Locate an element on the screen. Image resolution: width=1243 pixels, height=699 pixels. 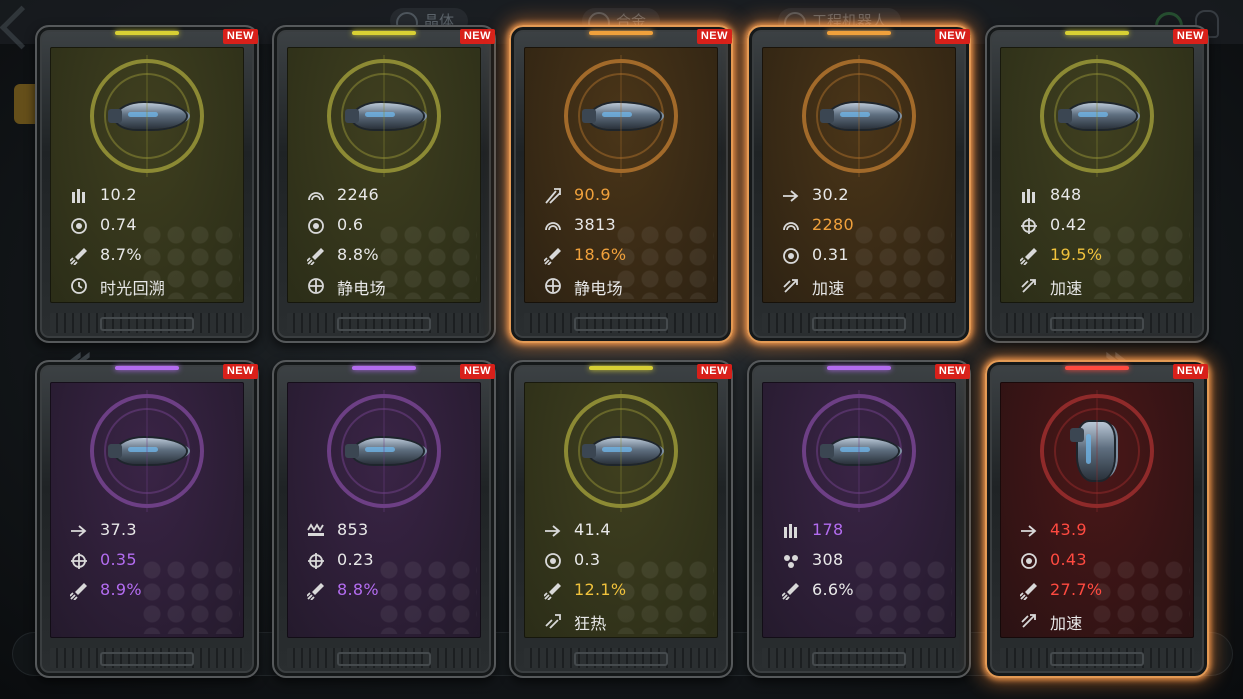
frigate-ship-icon is located at coordinates (147, 116).